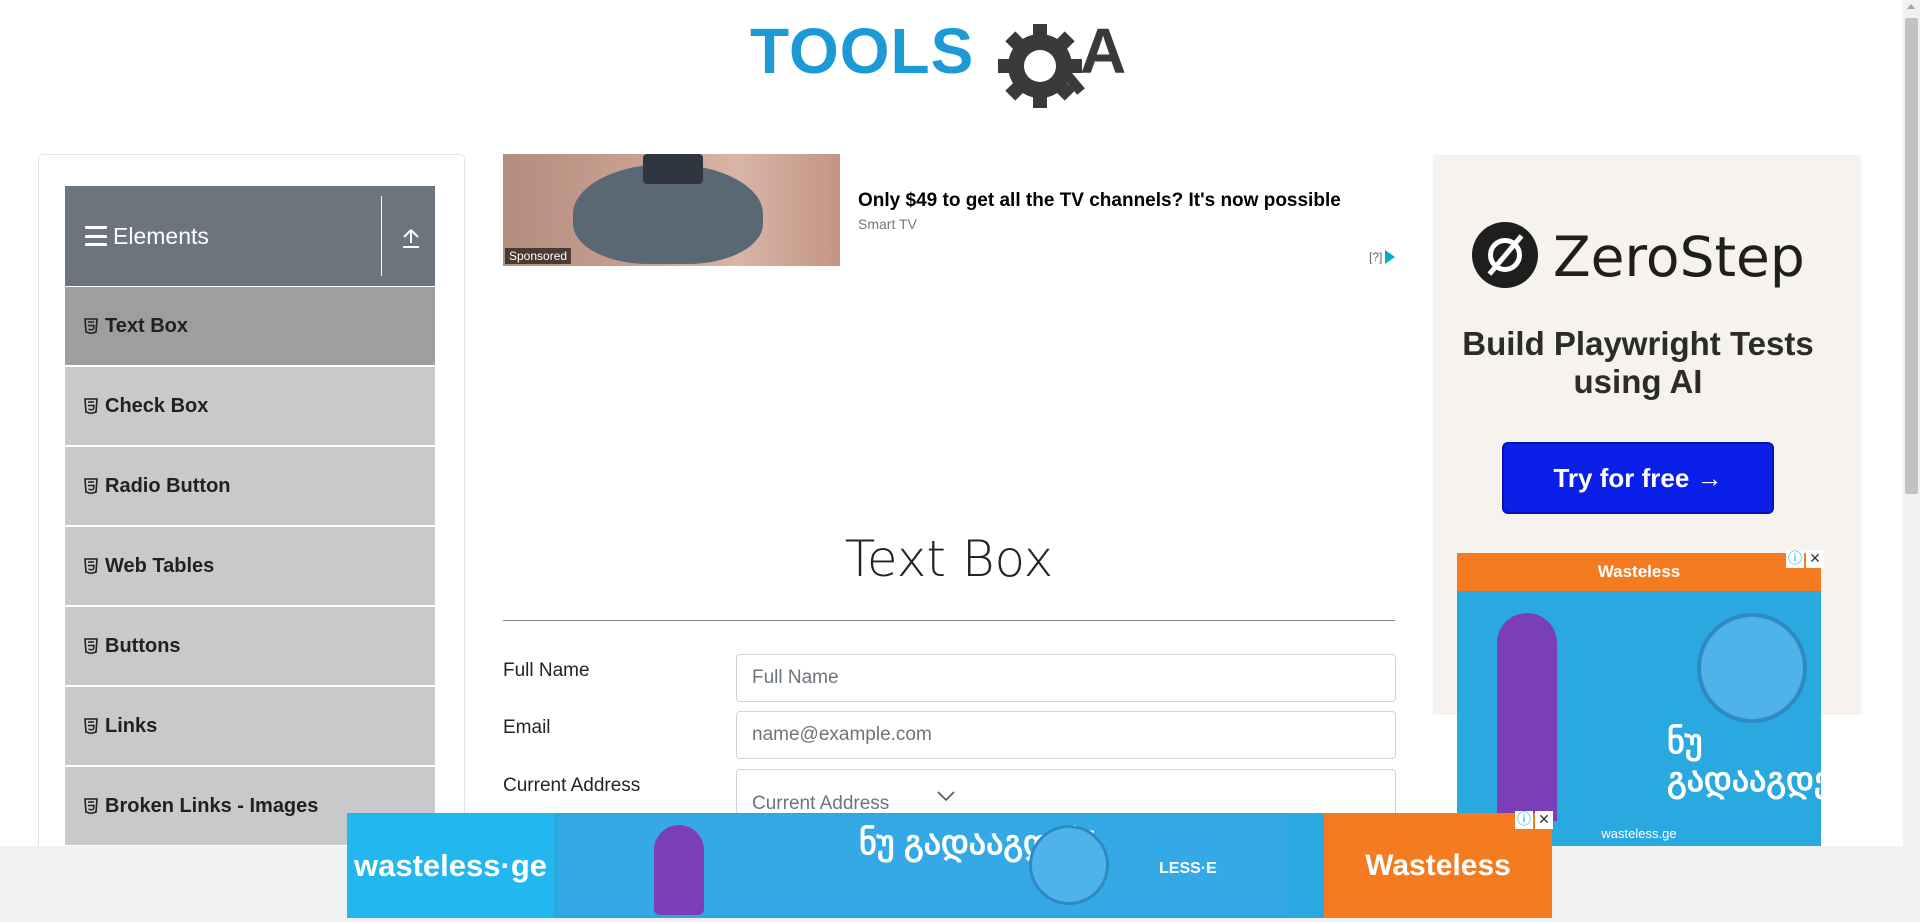  I want to click on title-divider, so click(949, 620).